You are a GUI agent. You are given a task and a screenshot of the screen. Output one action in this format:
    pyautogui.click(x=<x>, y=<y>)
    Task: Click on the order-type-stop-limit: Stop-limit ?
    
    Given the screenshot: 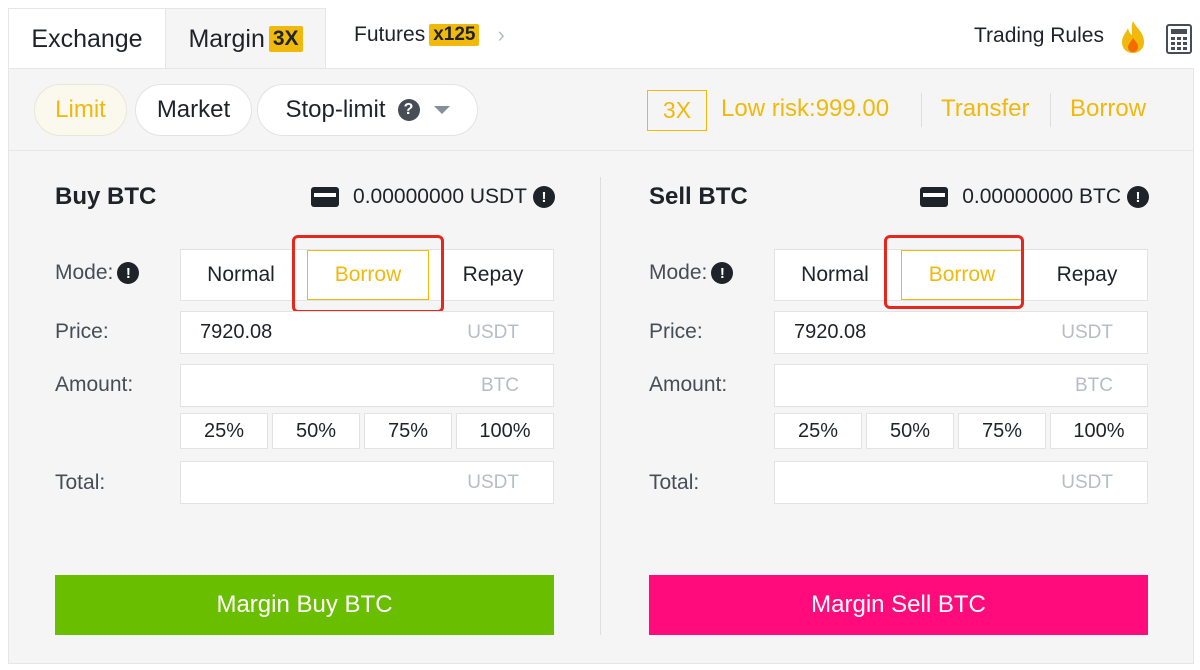 What is the action you would take?
    pyautogui.click(x=367, y=110)
    